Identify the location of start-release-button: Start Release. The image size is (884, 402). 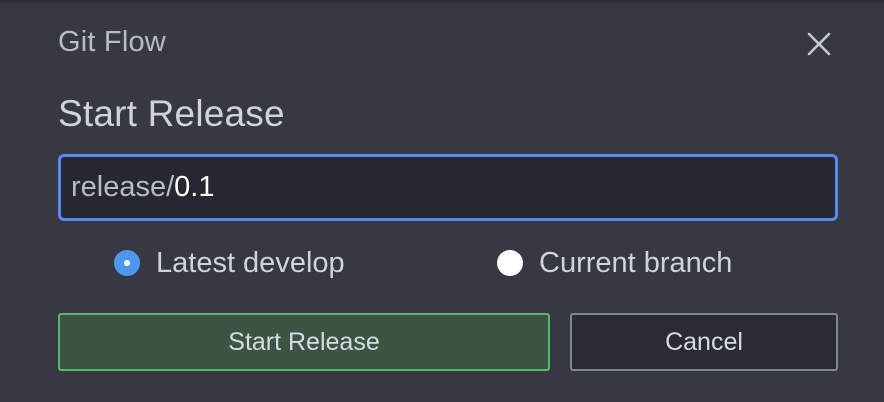
(304, 342).